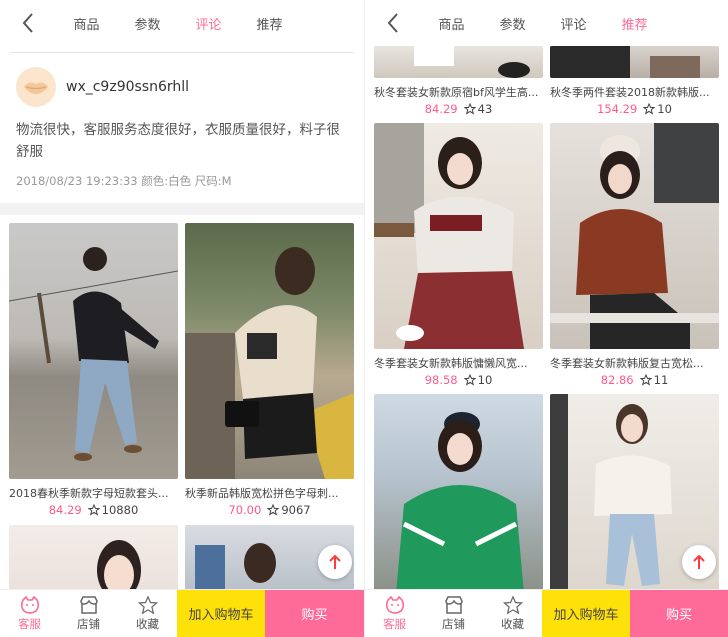  Describe the element at coordinates (485, 109) in the screenshot. I see `favorite-count-value: 43` at that location.